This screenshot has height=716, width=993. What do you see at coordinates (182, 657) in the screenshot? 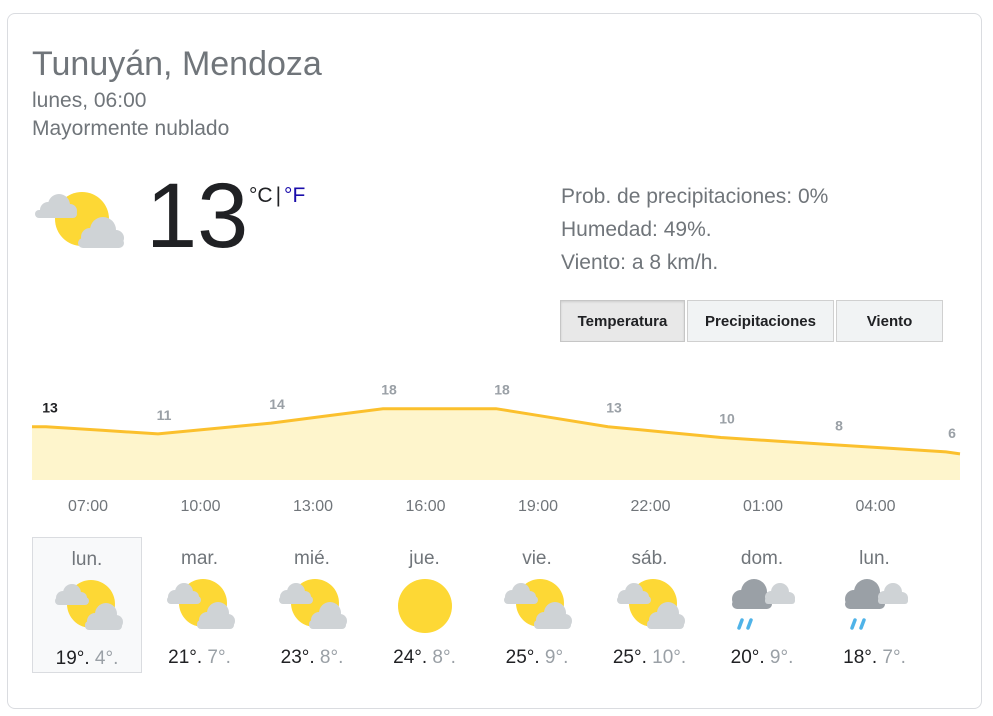
I see `high-temp: 21°` at bounding box center [182, 657].